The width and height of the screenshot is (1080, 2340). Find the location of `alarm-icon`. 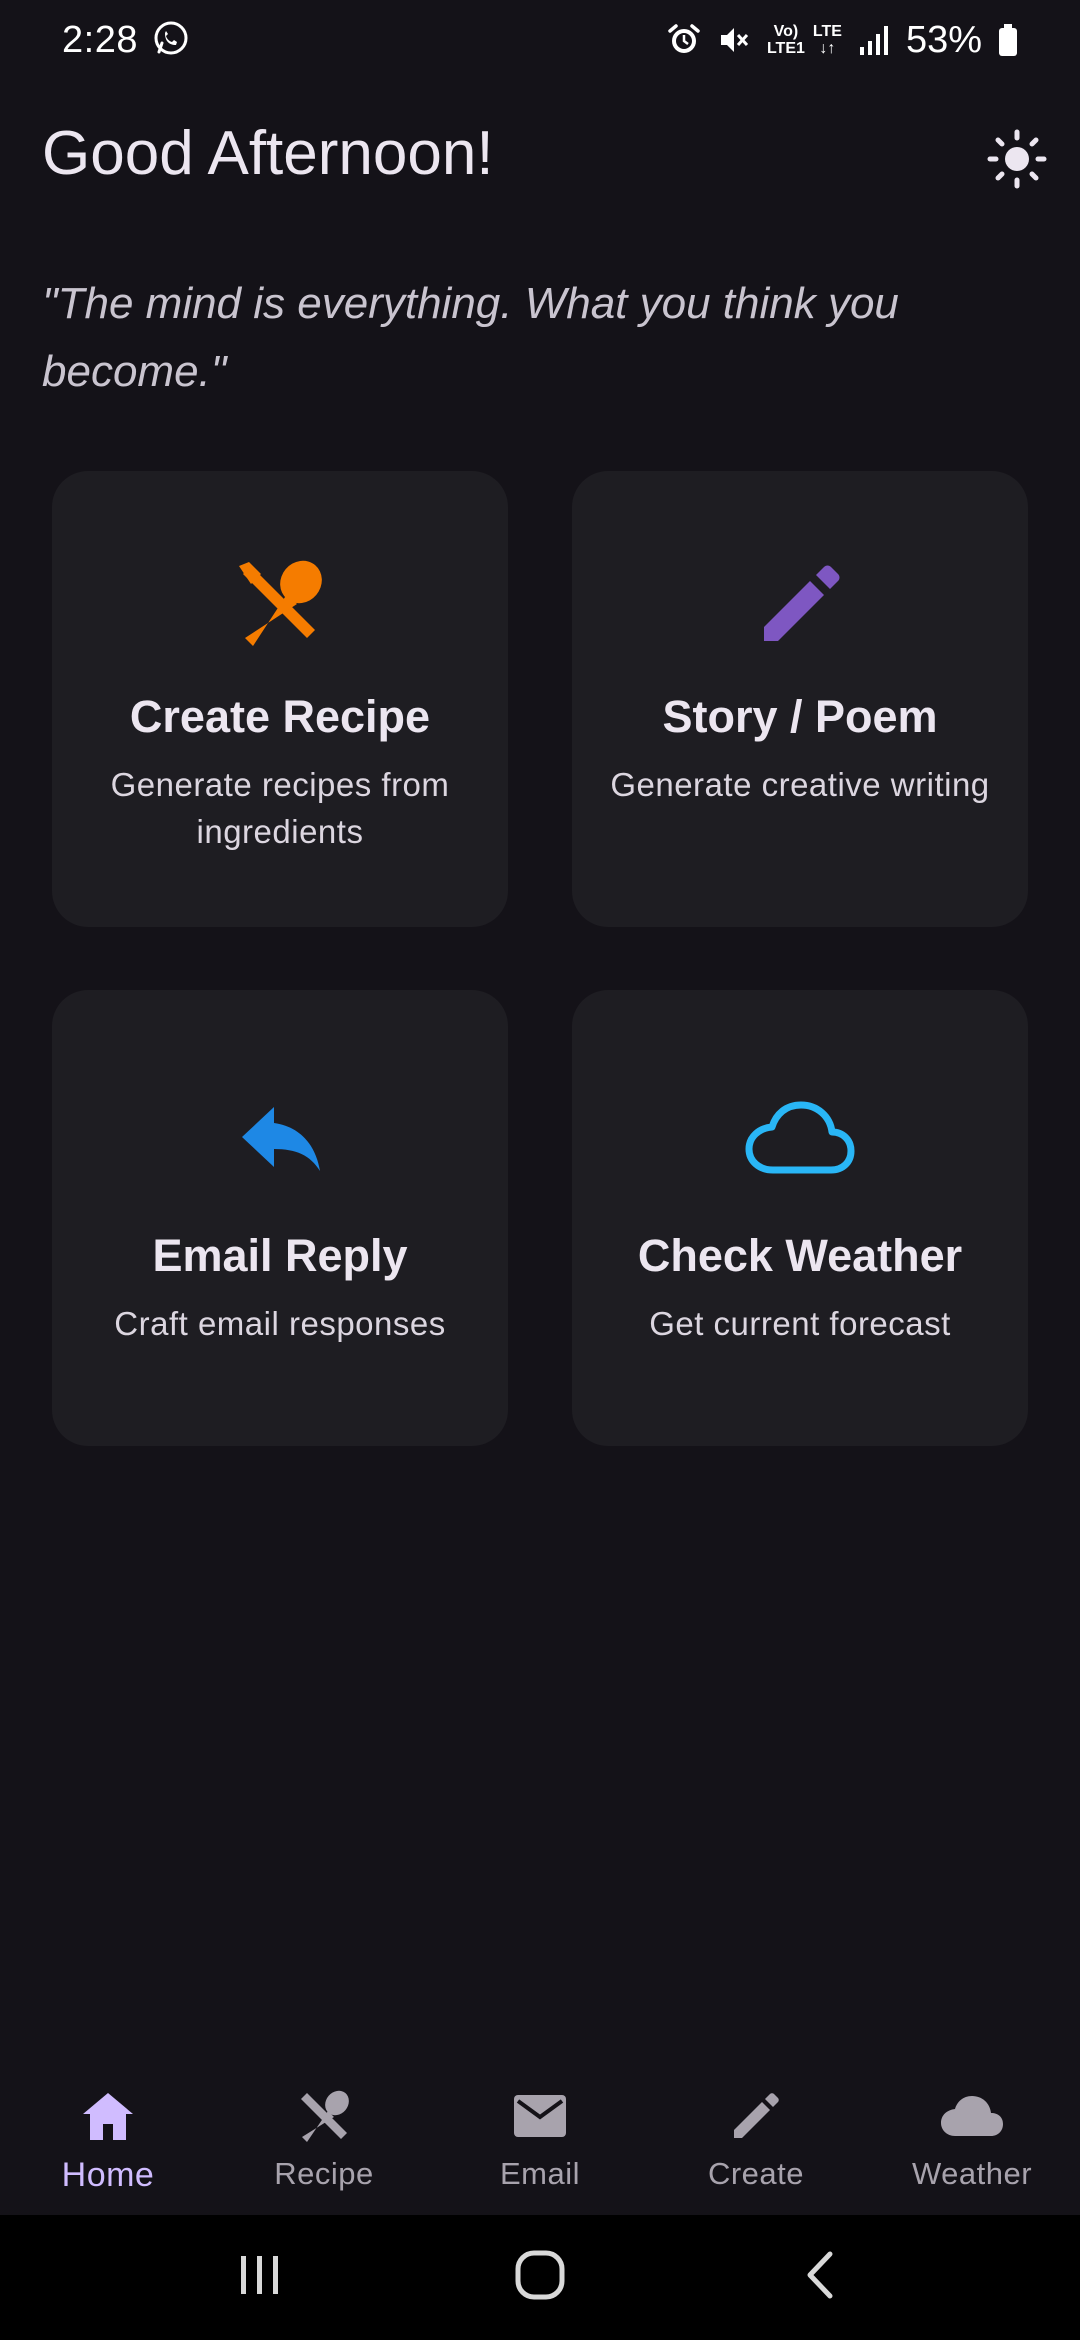

alarm-icon is located at coordinates (684, 40).